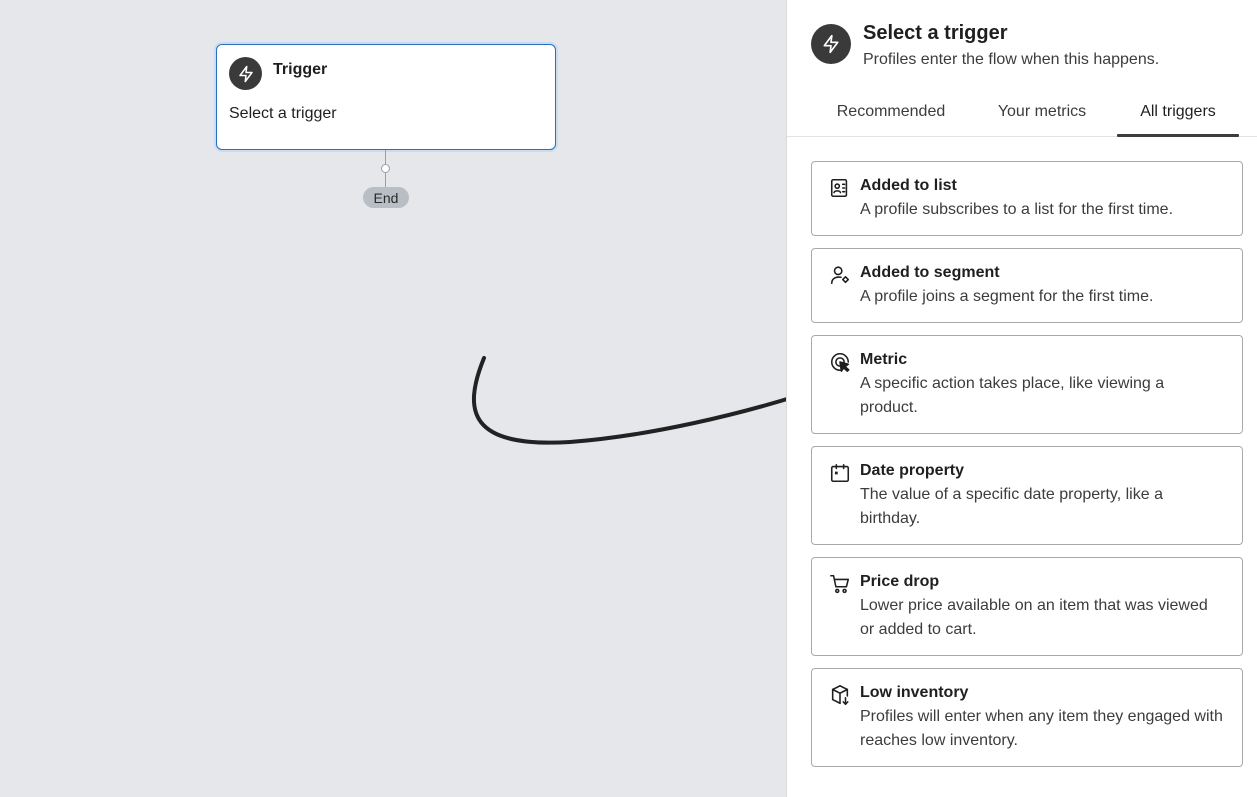 Image resolution: width=1257 pixels, height=797 pixels. Describe the element at coordinates (930, 272) in the screenshot. I see `option-title: Added to segment` at that location.